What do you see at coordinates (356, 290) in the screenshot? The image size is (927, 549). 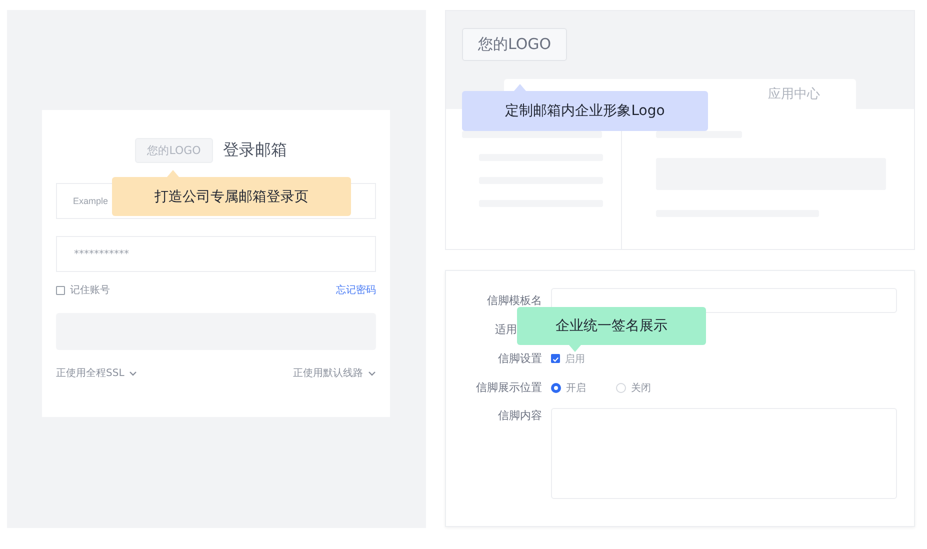 I see `forgot-password-link: 忘记密码` at bounding box center [356, 290].